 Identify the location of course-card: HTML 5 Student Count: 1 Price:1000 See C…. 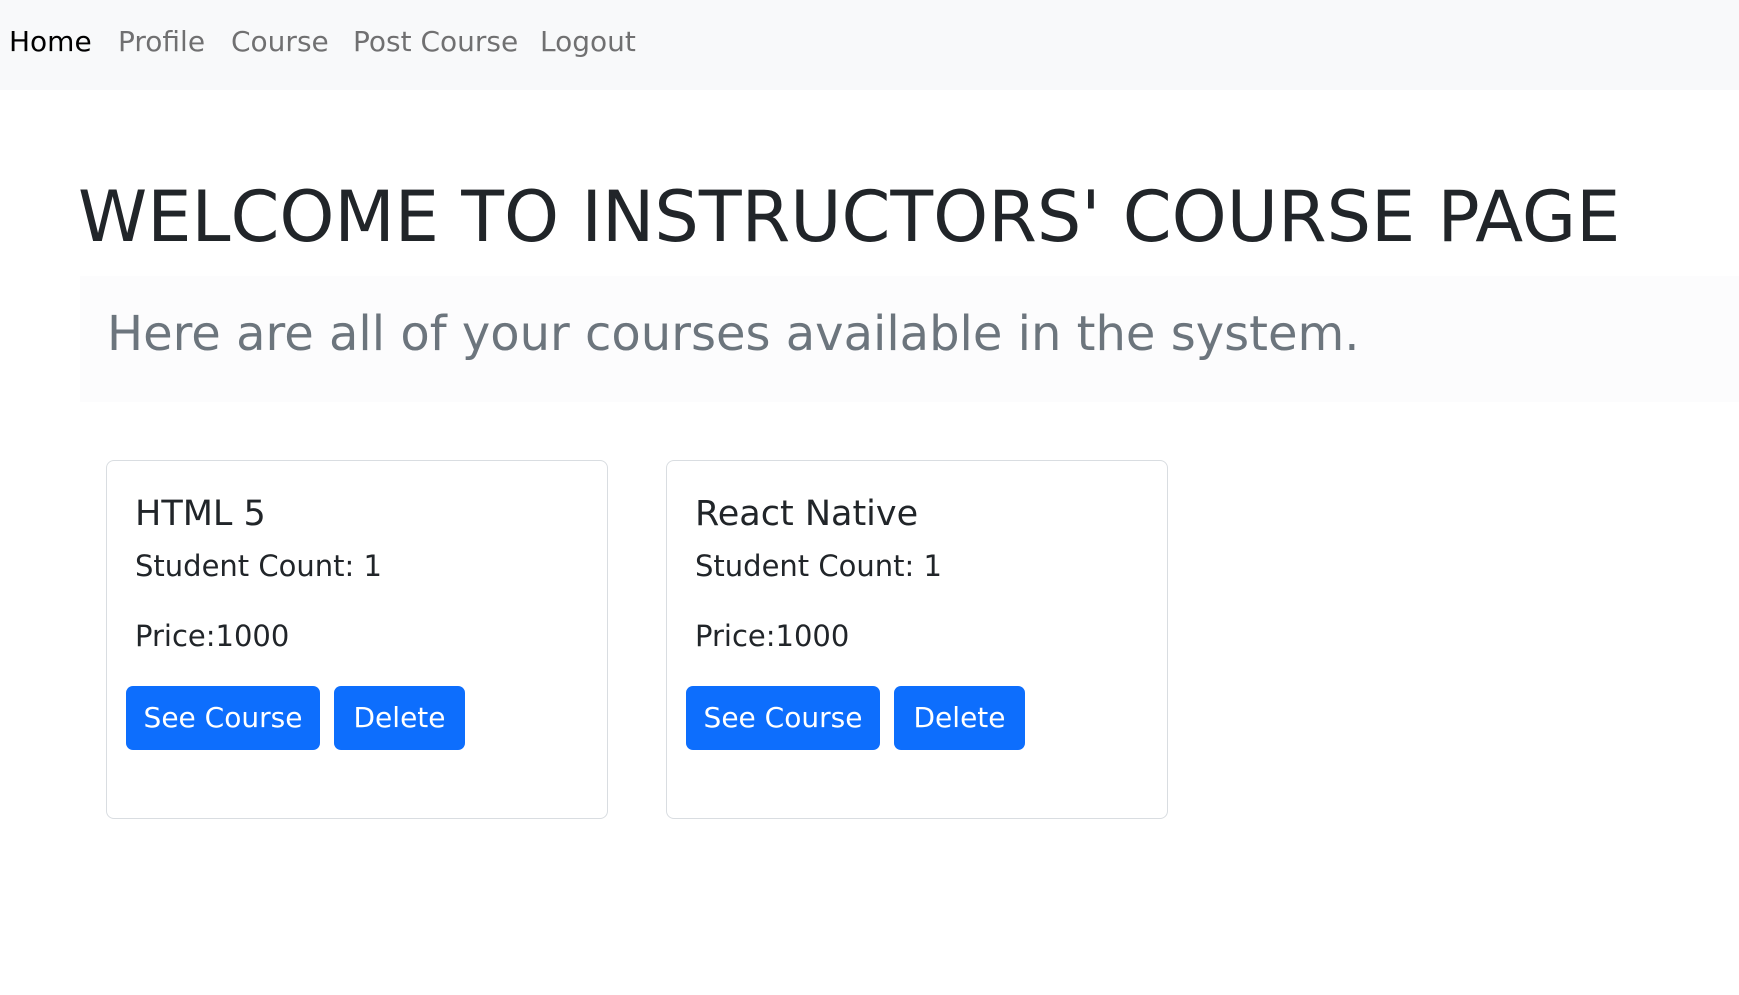
(357, 639).